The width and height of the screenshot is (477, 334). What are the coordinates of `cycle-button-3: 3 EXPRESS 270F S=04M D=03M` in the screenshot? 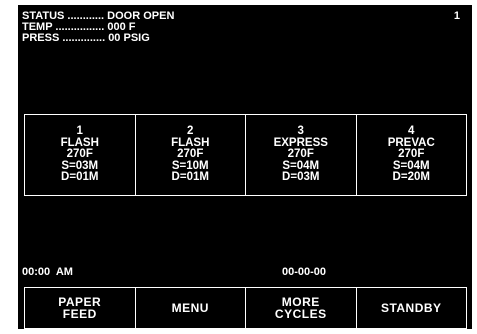 It's located at (301, 155).